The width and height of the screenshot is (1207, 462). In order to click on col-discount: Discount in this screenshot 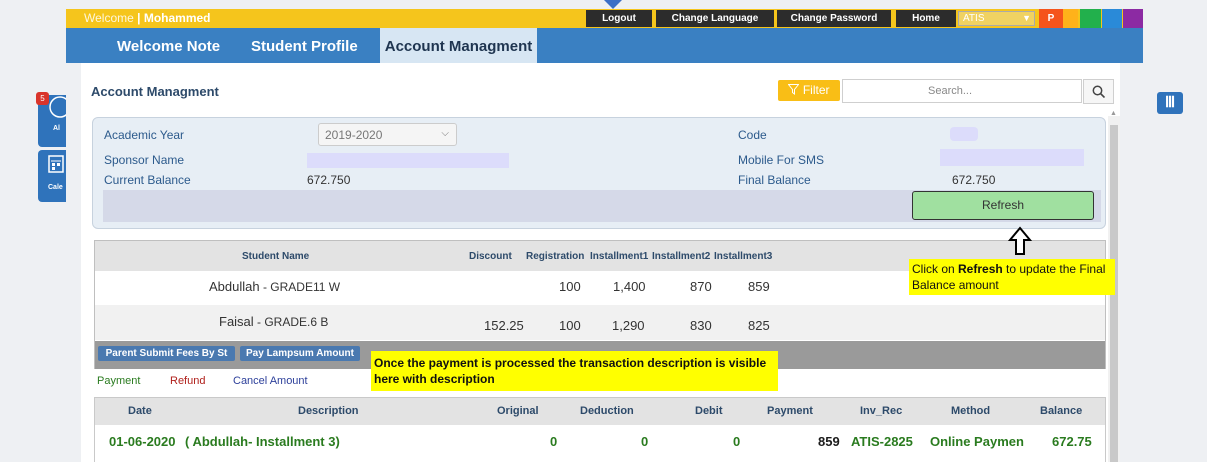, I will do `click(490, 256)`.